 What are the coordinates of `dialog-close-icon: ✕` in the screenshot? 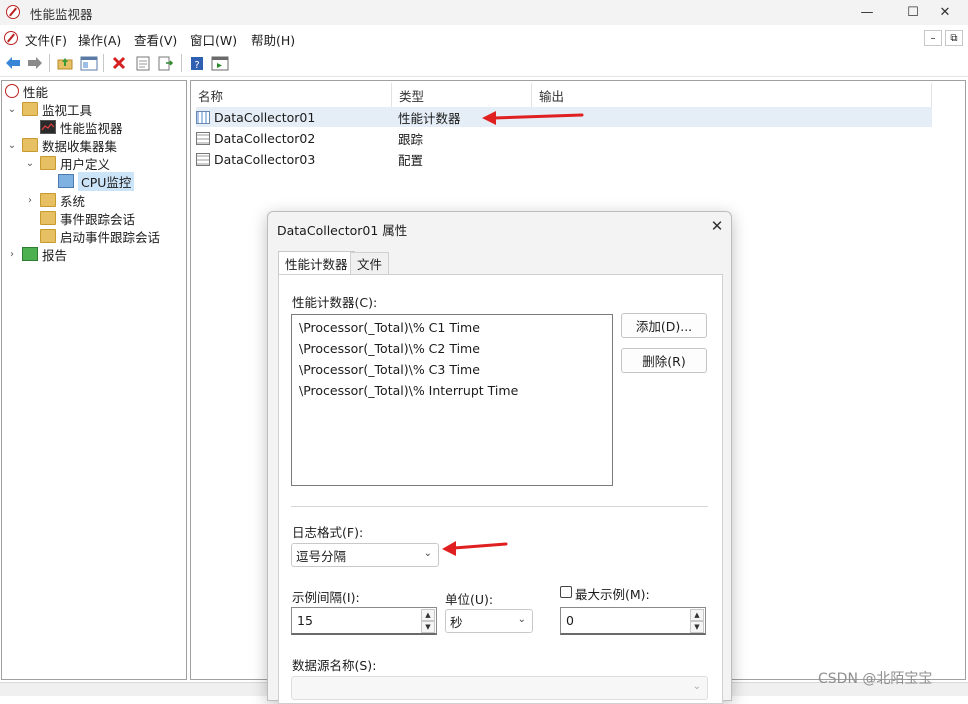 It's located at (717, 226).